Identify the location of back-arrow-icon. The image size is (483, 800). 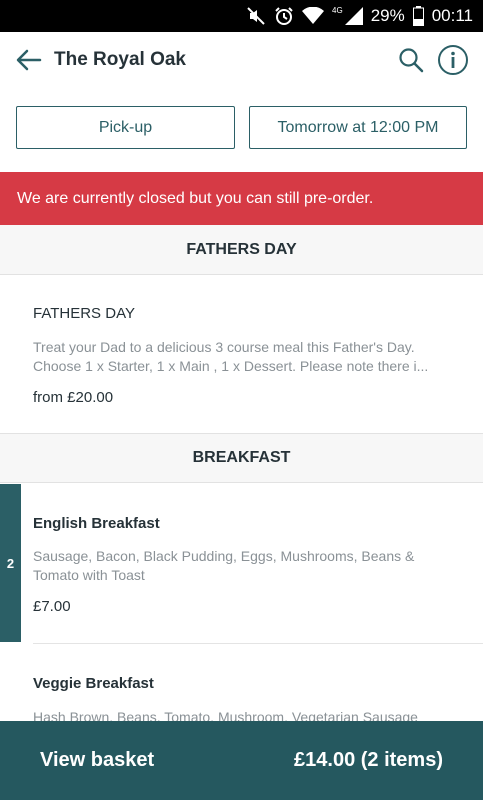
(29, 60).